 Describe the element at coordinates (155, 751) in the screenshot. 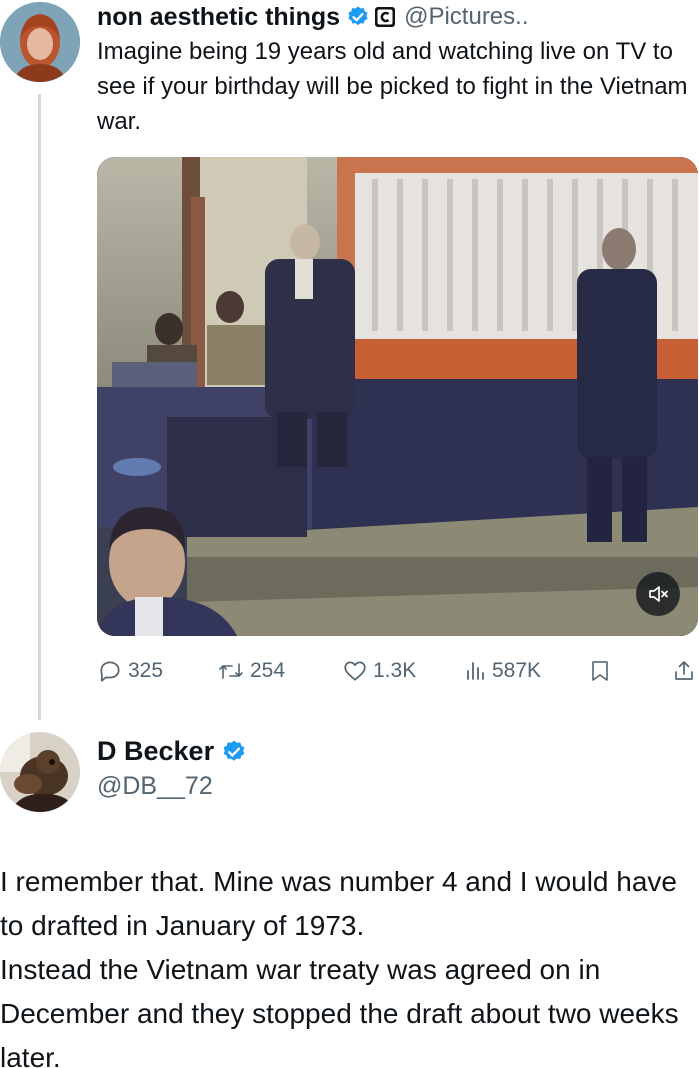

I see `author-name: D Becker` at that location.